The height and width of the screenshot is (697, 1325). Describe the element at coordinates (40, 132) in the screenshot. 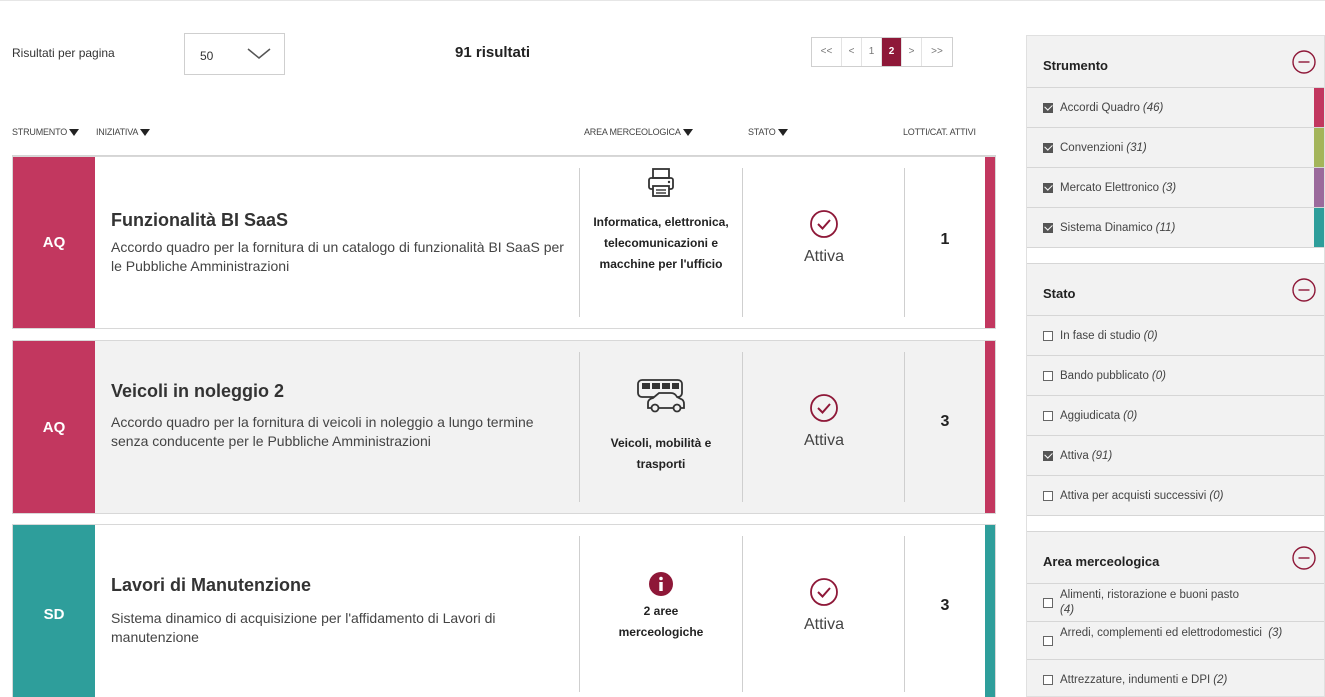

I see `header-strumento-label: STRUMENTO` at that location.